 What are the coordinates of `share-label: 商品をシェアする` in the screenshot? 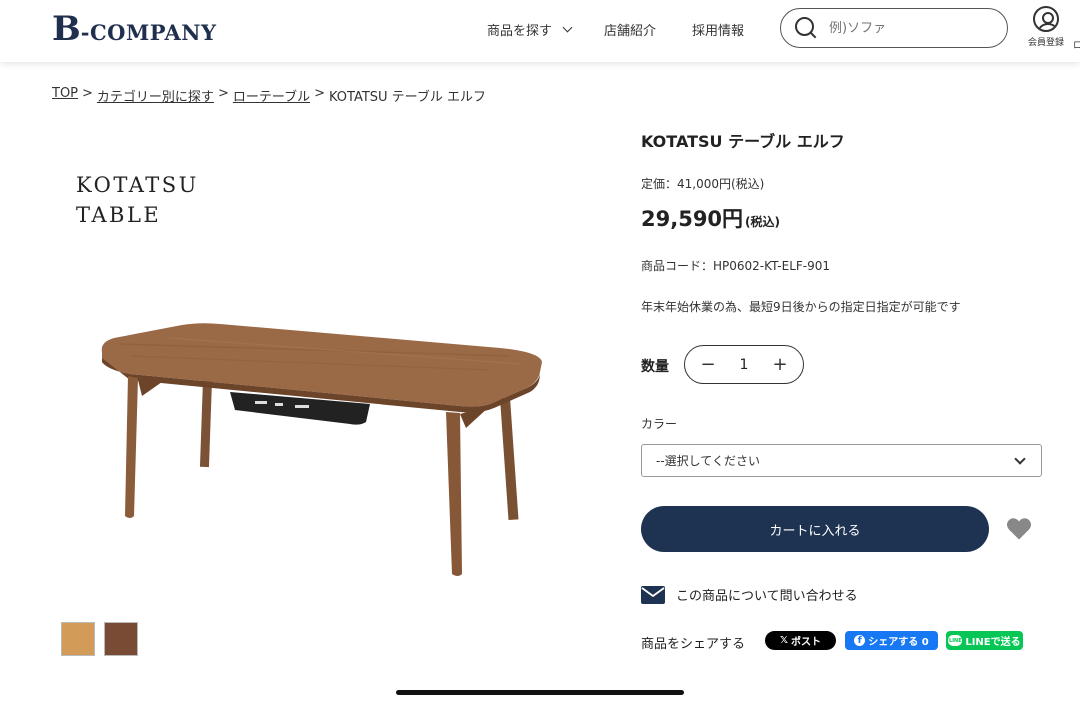 It's located at (693, 644).